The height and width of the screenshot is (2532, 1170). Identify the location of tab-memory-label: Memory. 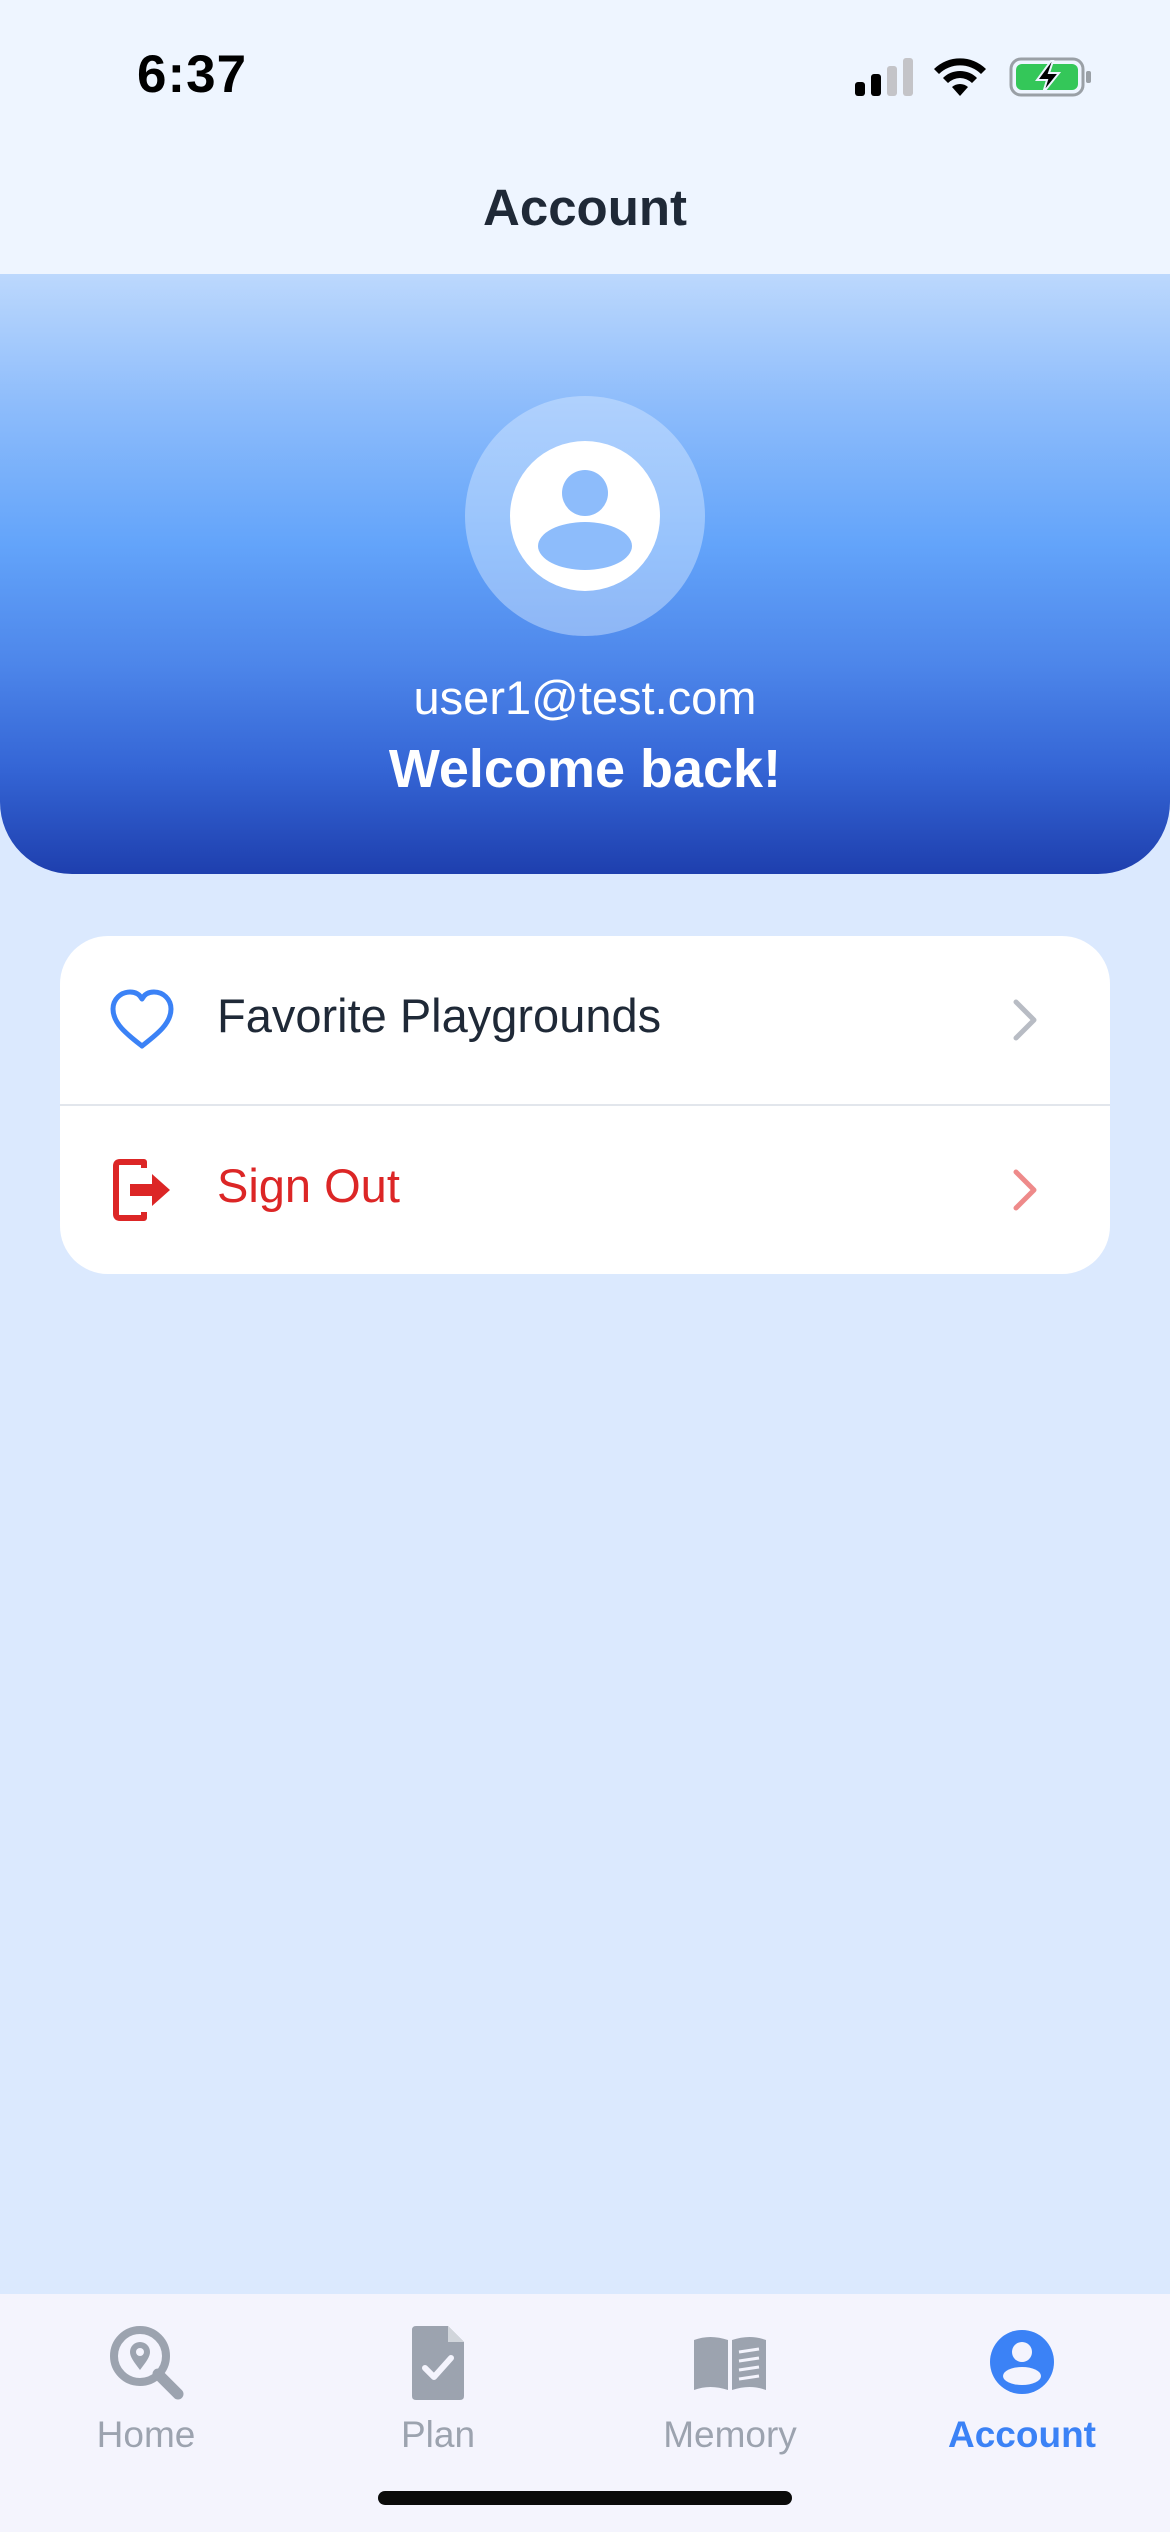
(730, 2434).